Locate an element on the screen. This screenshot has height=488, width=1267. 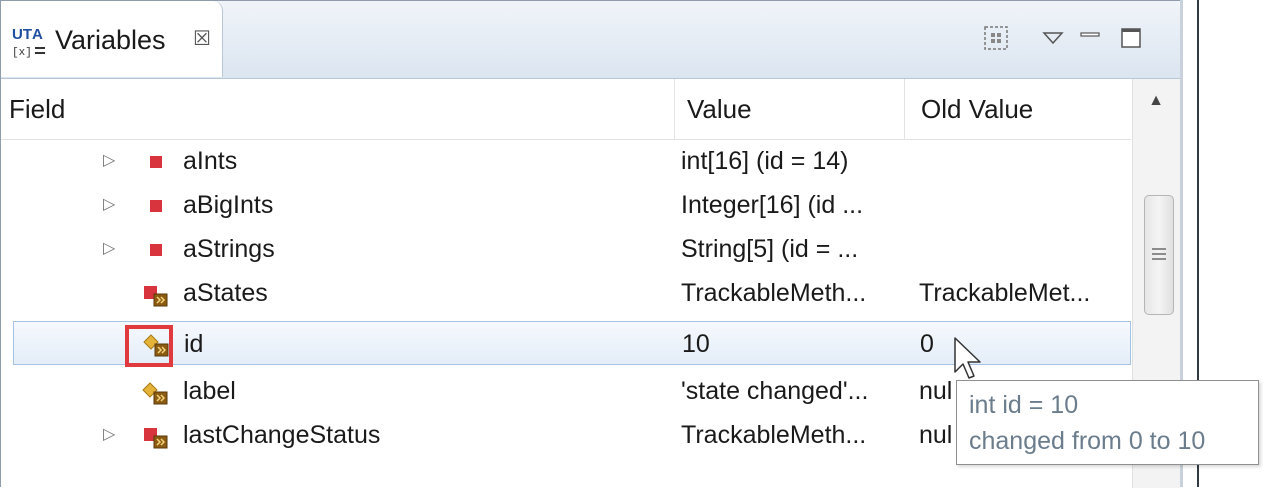
table-header: Field Value Old Value is located at coordinates (566, 109).